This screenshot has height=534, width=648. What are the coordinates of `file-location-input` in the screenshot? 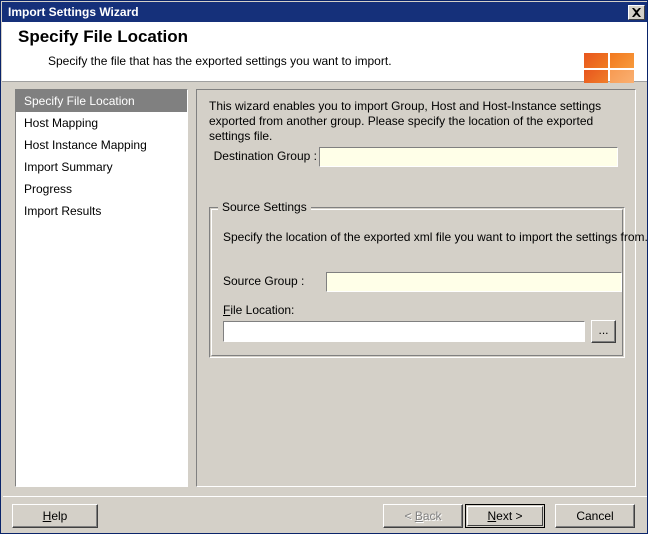 It's located at (404, 331).